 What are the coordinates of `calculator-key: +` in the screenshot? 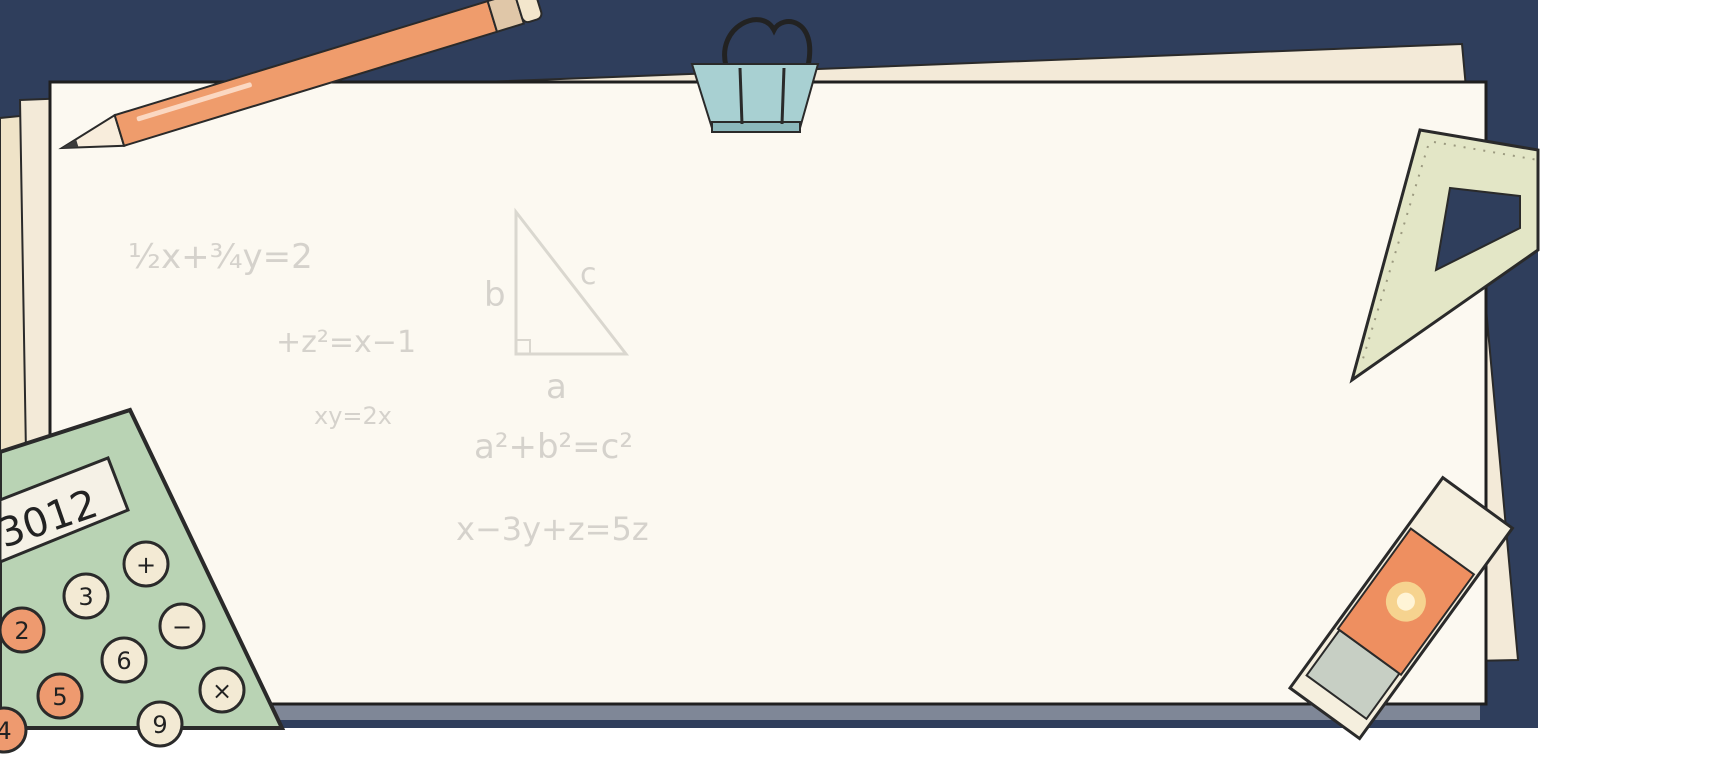 It's located at (146, 564).